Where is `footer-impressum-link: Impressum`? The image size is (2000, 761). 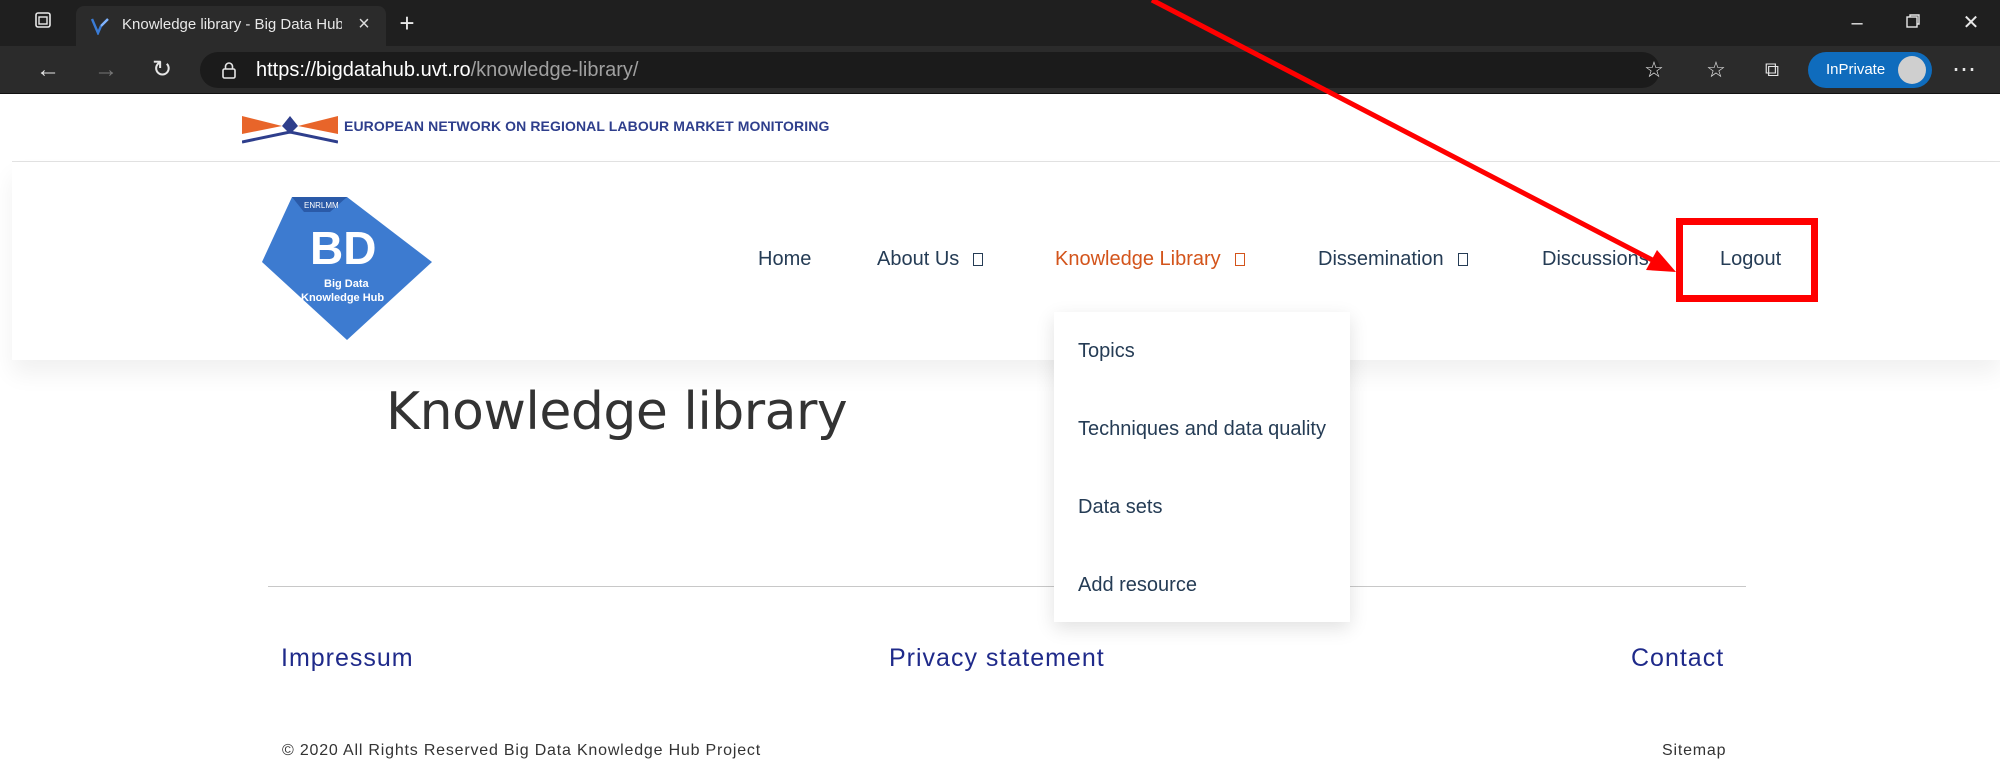
footer-impressum-link: Impressum is located at coordinates (347, 658).